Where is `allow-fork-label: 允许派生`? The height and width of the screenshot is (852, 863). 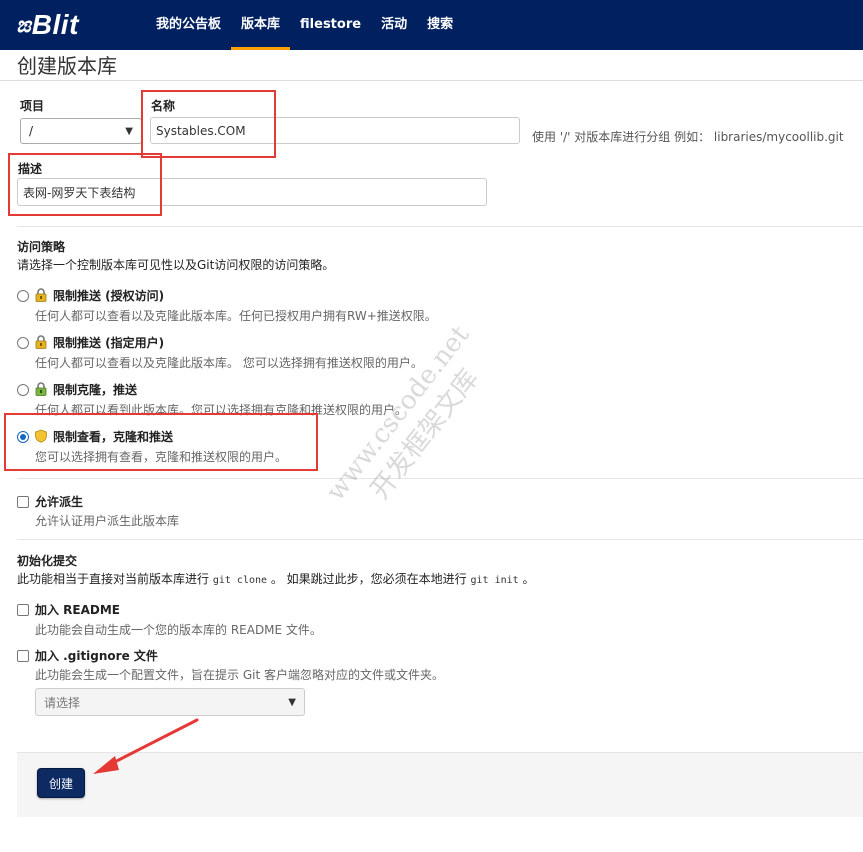
allow-fork-label: 允许派生 is located at coordinates (59, 502).